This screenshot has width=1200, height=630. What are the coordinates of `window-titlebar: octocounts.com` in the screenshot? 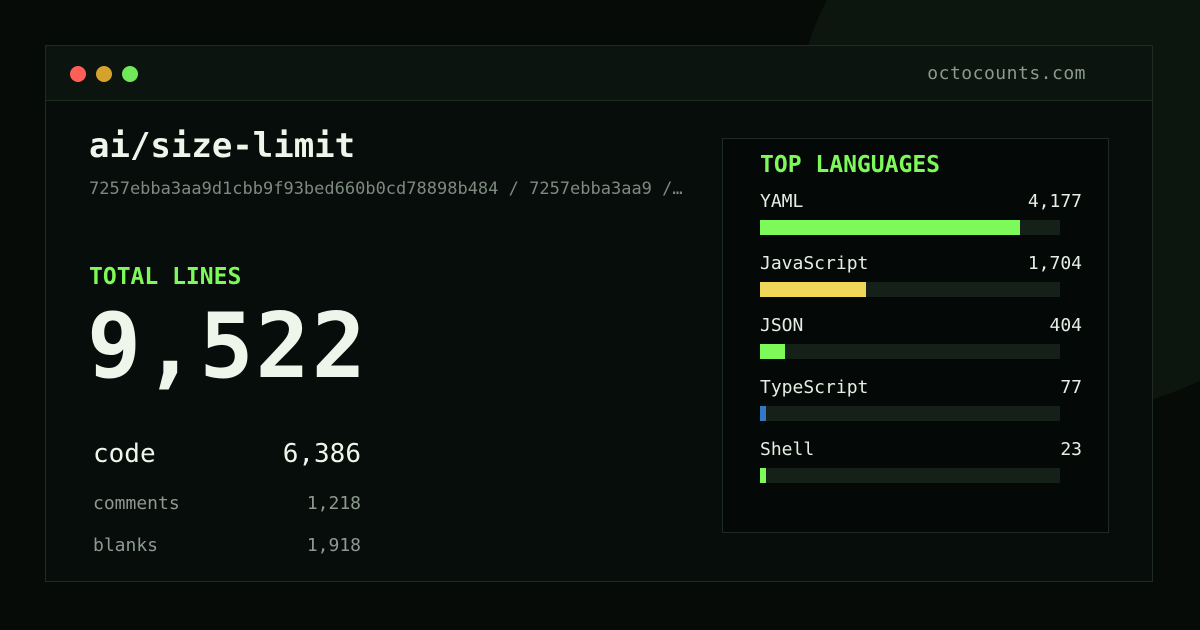 It's located at (599, 73).